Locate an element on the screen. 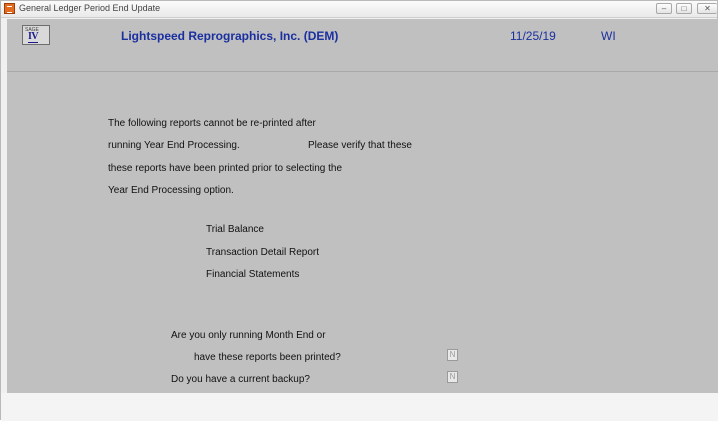 The width and height of the screenshot is (718, 421). question-month-end-line-1: Are you only running Month End or is located at coordinates (248, 335).